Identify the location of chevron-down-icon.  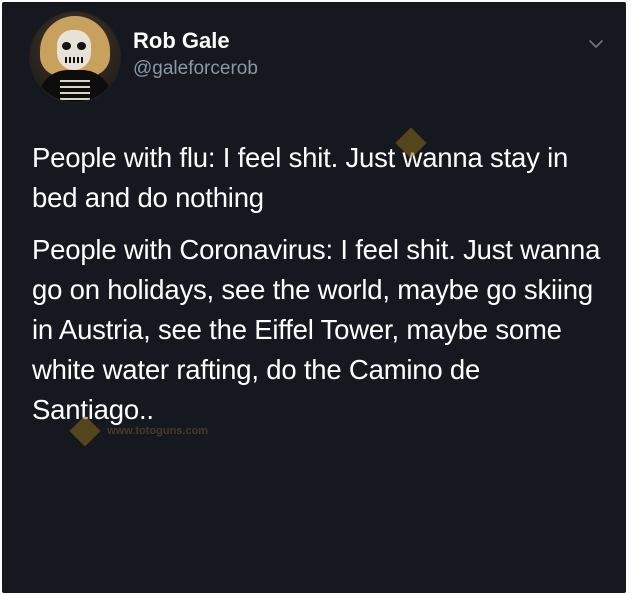
(596, 44).